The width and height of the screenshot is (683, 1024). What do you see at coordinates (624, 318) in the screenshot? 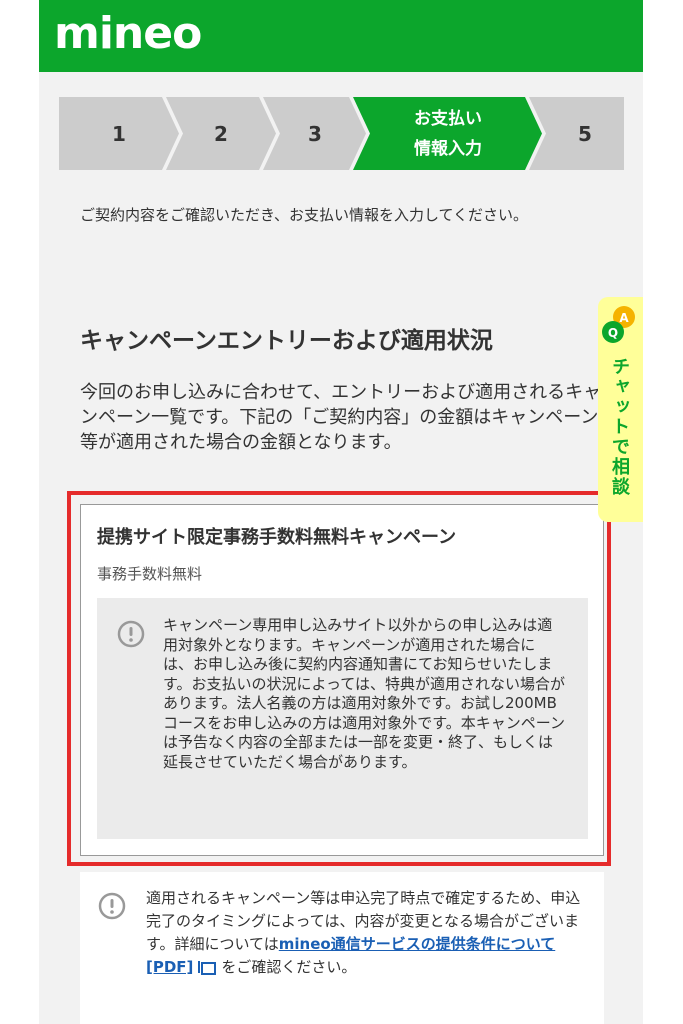
I see `chat-badge-a: A` at bounding box center [624, 318].